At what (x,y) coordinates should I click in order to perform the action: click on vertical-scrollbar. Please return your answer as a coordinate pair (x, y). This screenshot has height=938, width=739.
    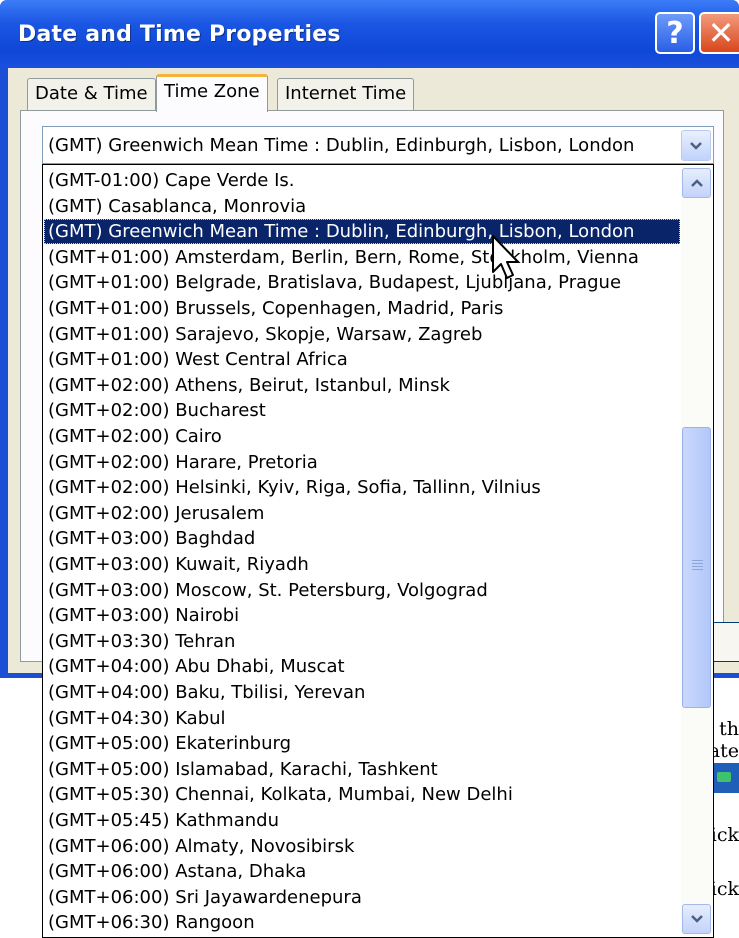
    Looking at the image, I should click on (696, 551).